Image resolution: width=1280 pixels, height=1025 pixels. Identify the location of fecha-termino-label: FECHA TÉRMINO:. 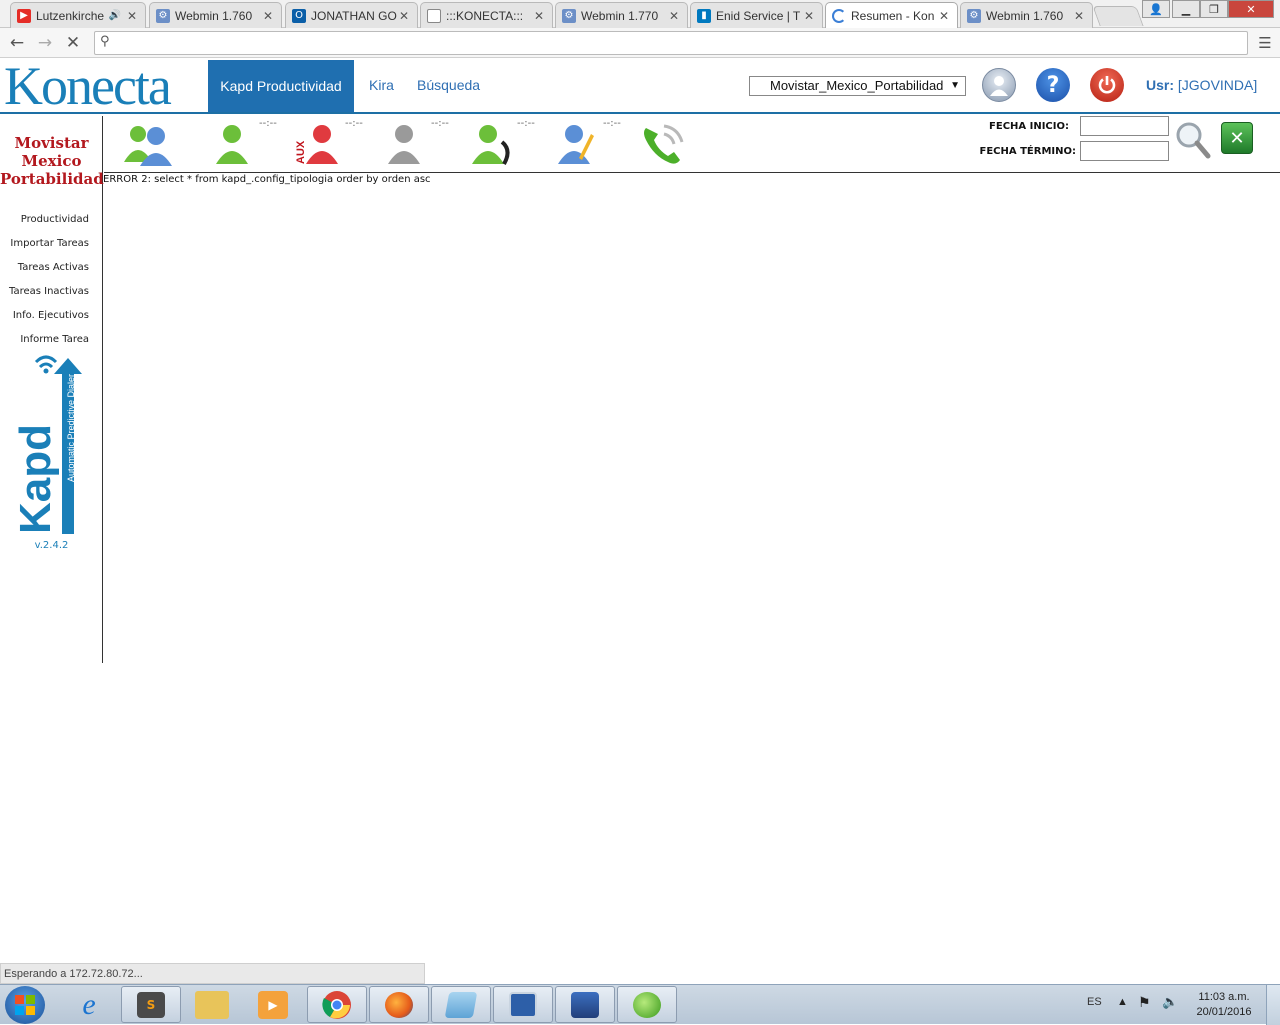
(1027, 151).